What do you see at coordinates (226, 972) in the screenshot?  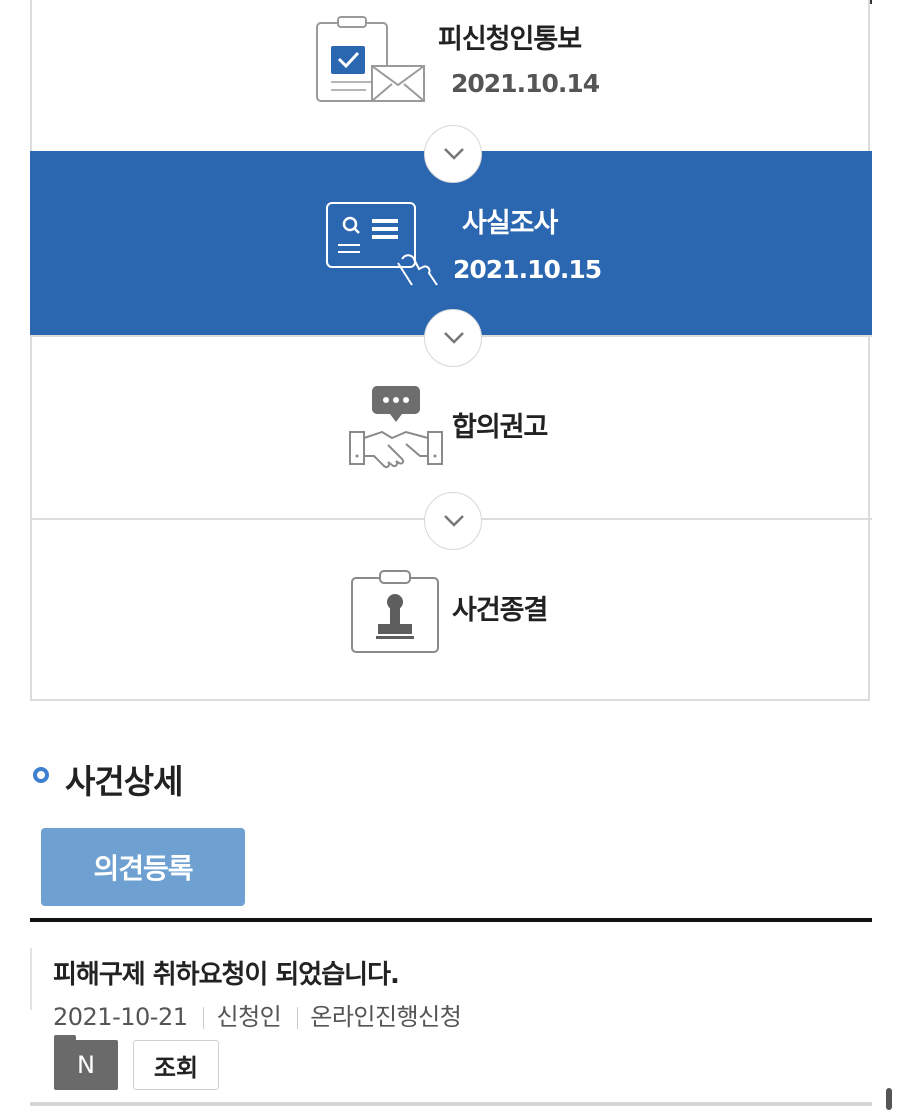 I see `post-title: 피해구제 취하요청이 되었습니다.` at bounding box center [226, 972].